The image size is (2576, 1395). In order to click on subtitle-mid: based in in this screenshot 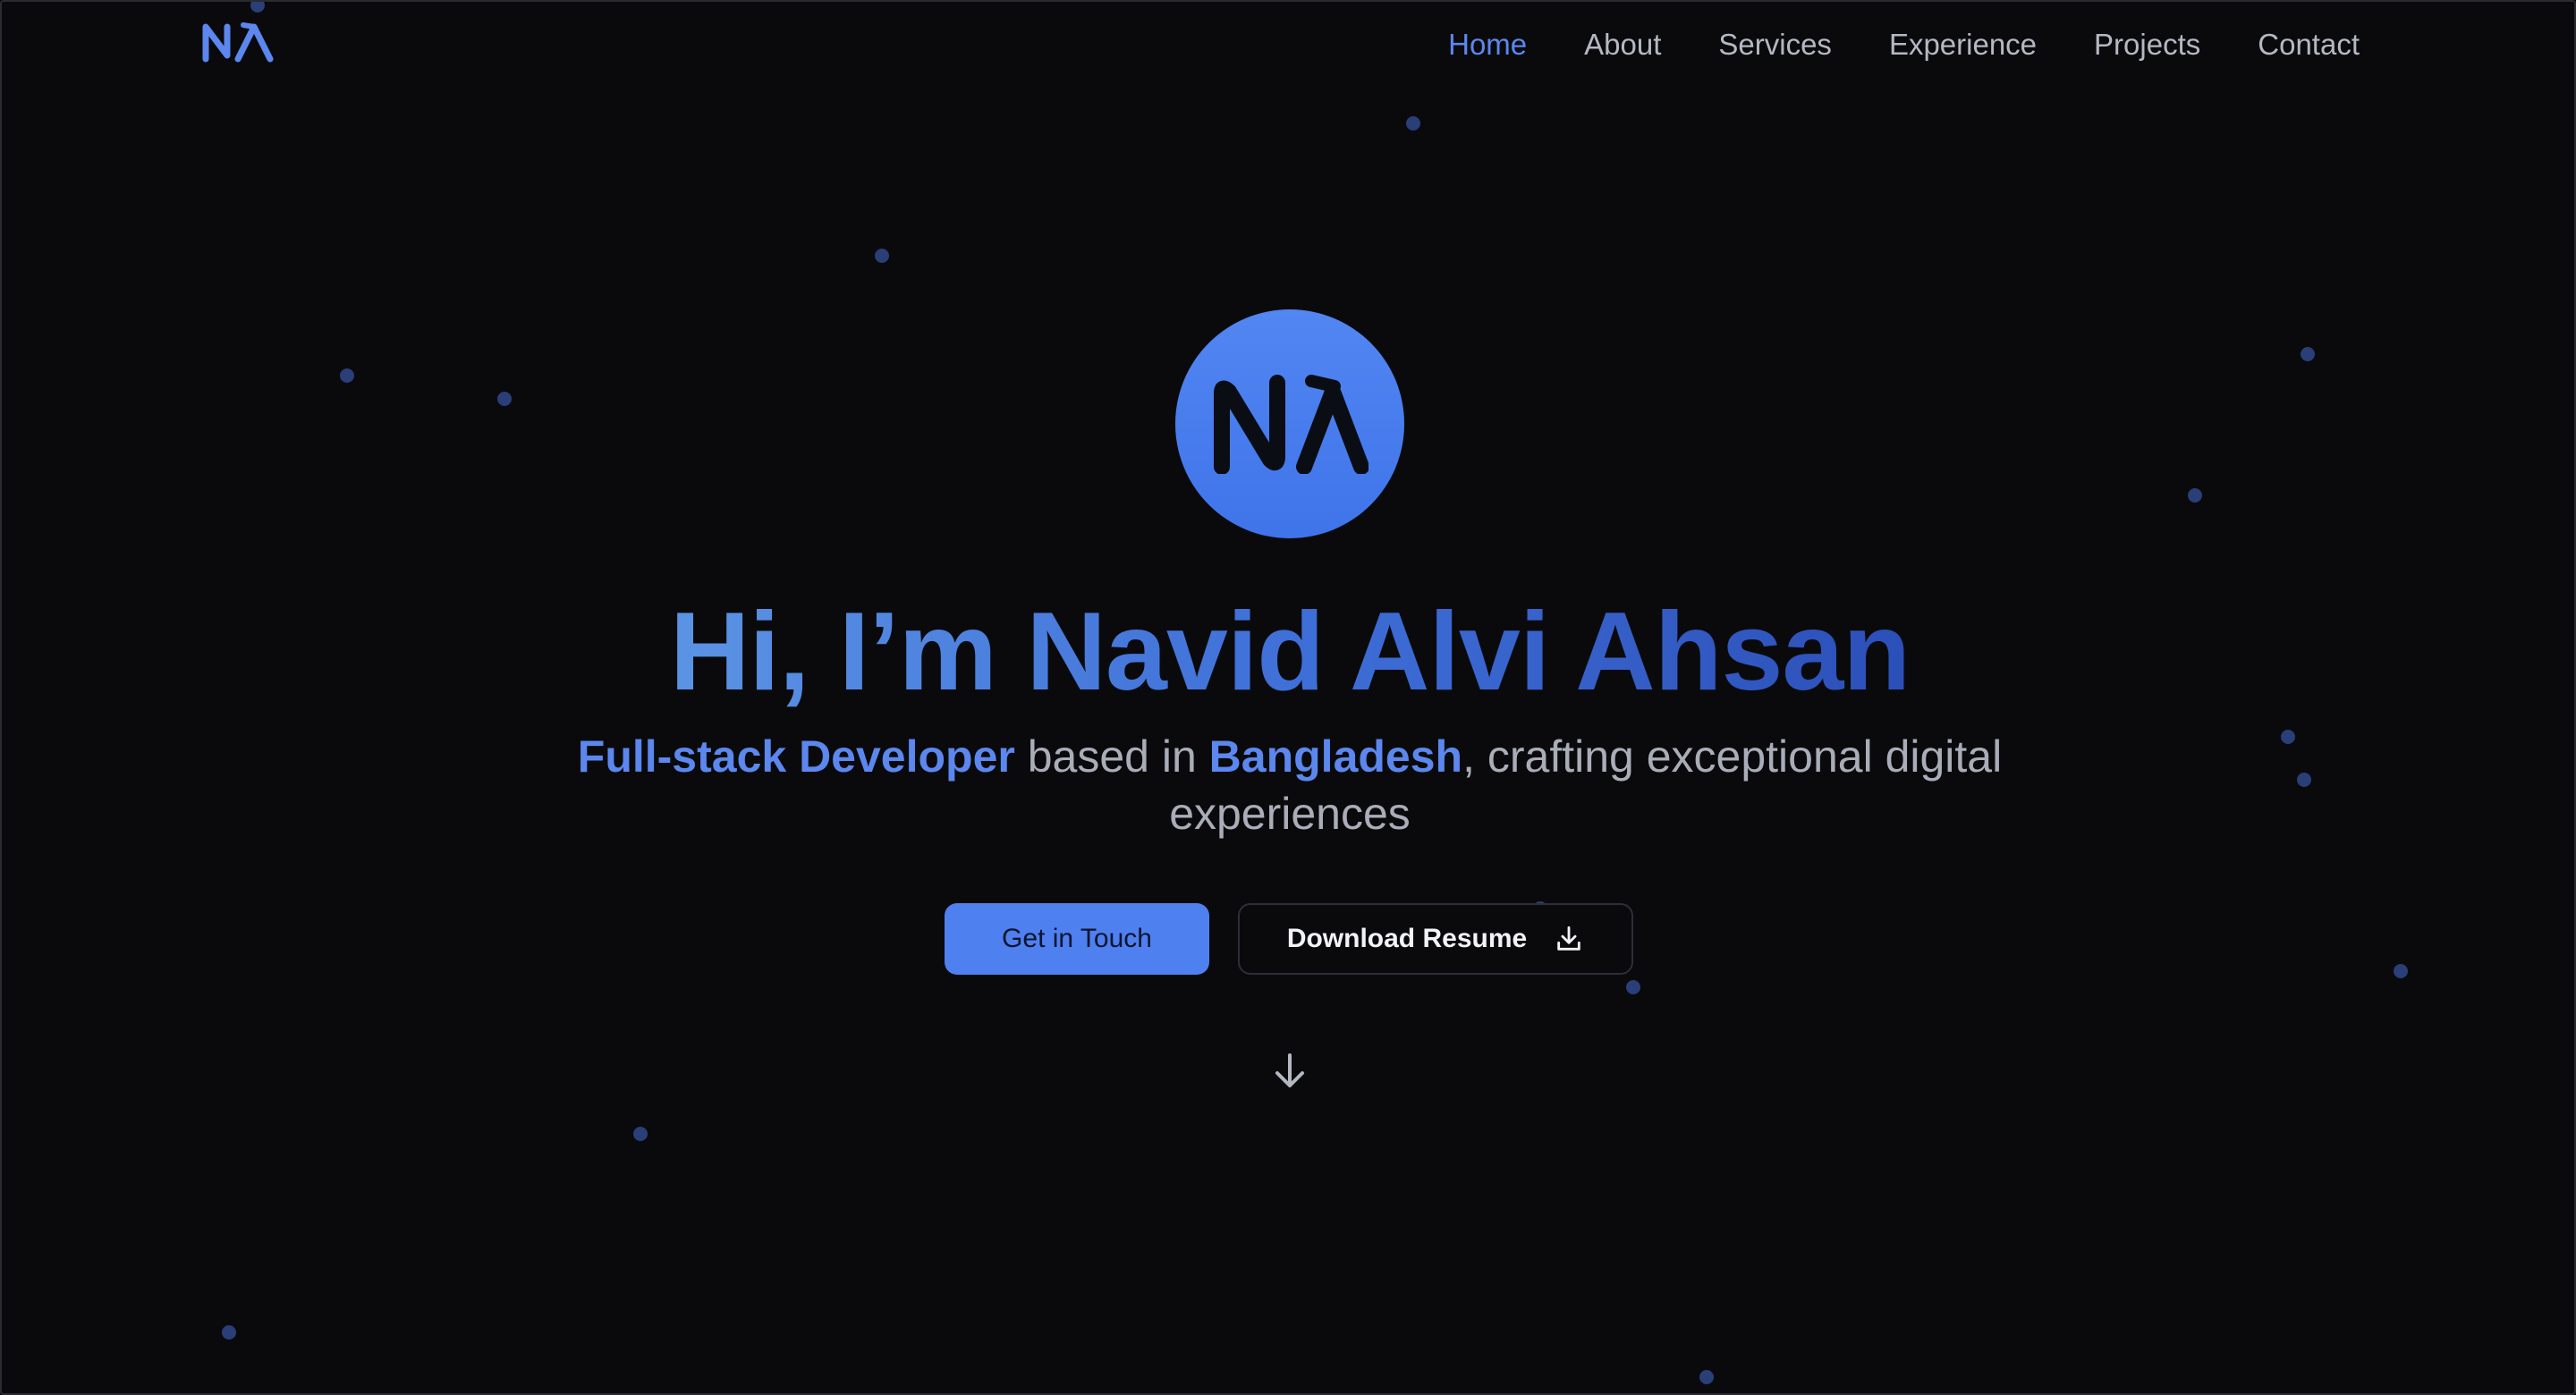, I will do `click(1111, 756)`.